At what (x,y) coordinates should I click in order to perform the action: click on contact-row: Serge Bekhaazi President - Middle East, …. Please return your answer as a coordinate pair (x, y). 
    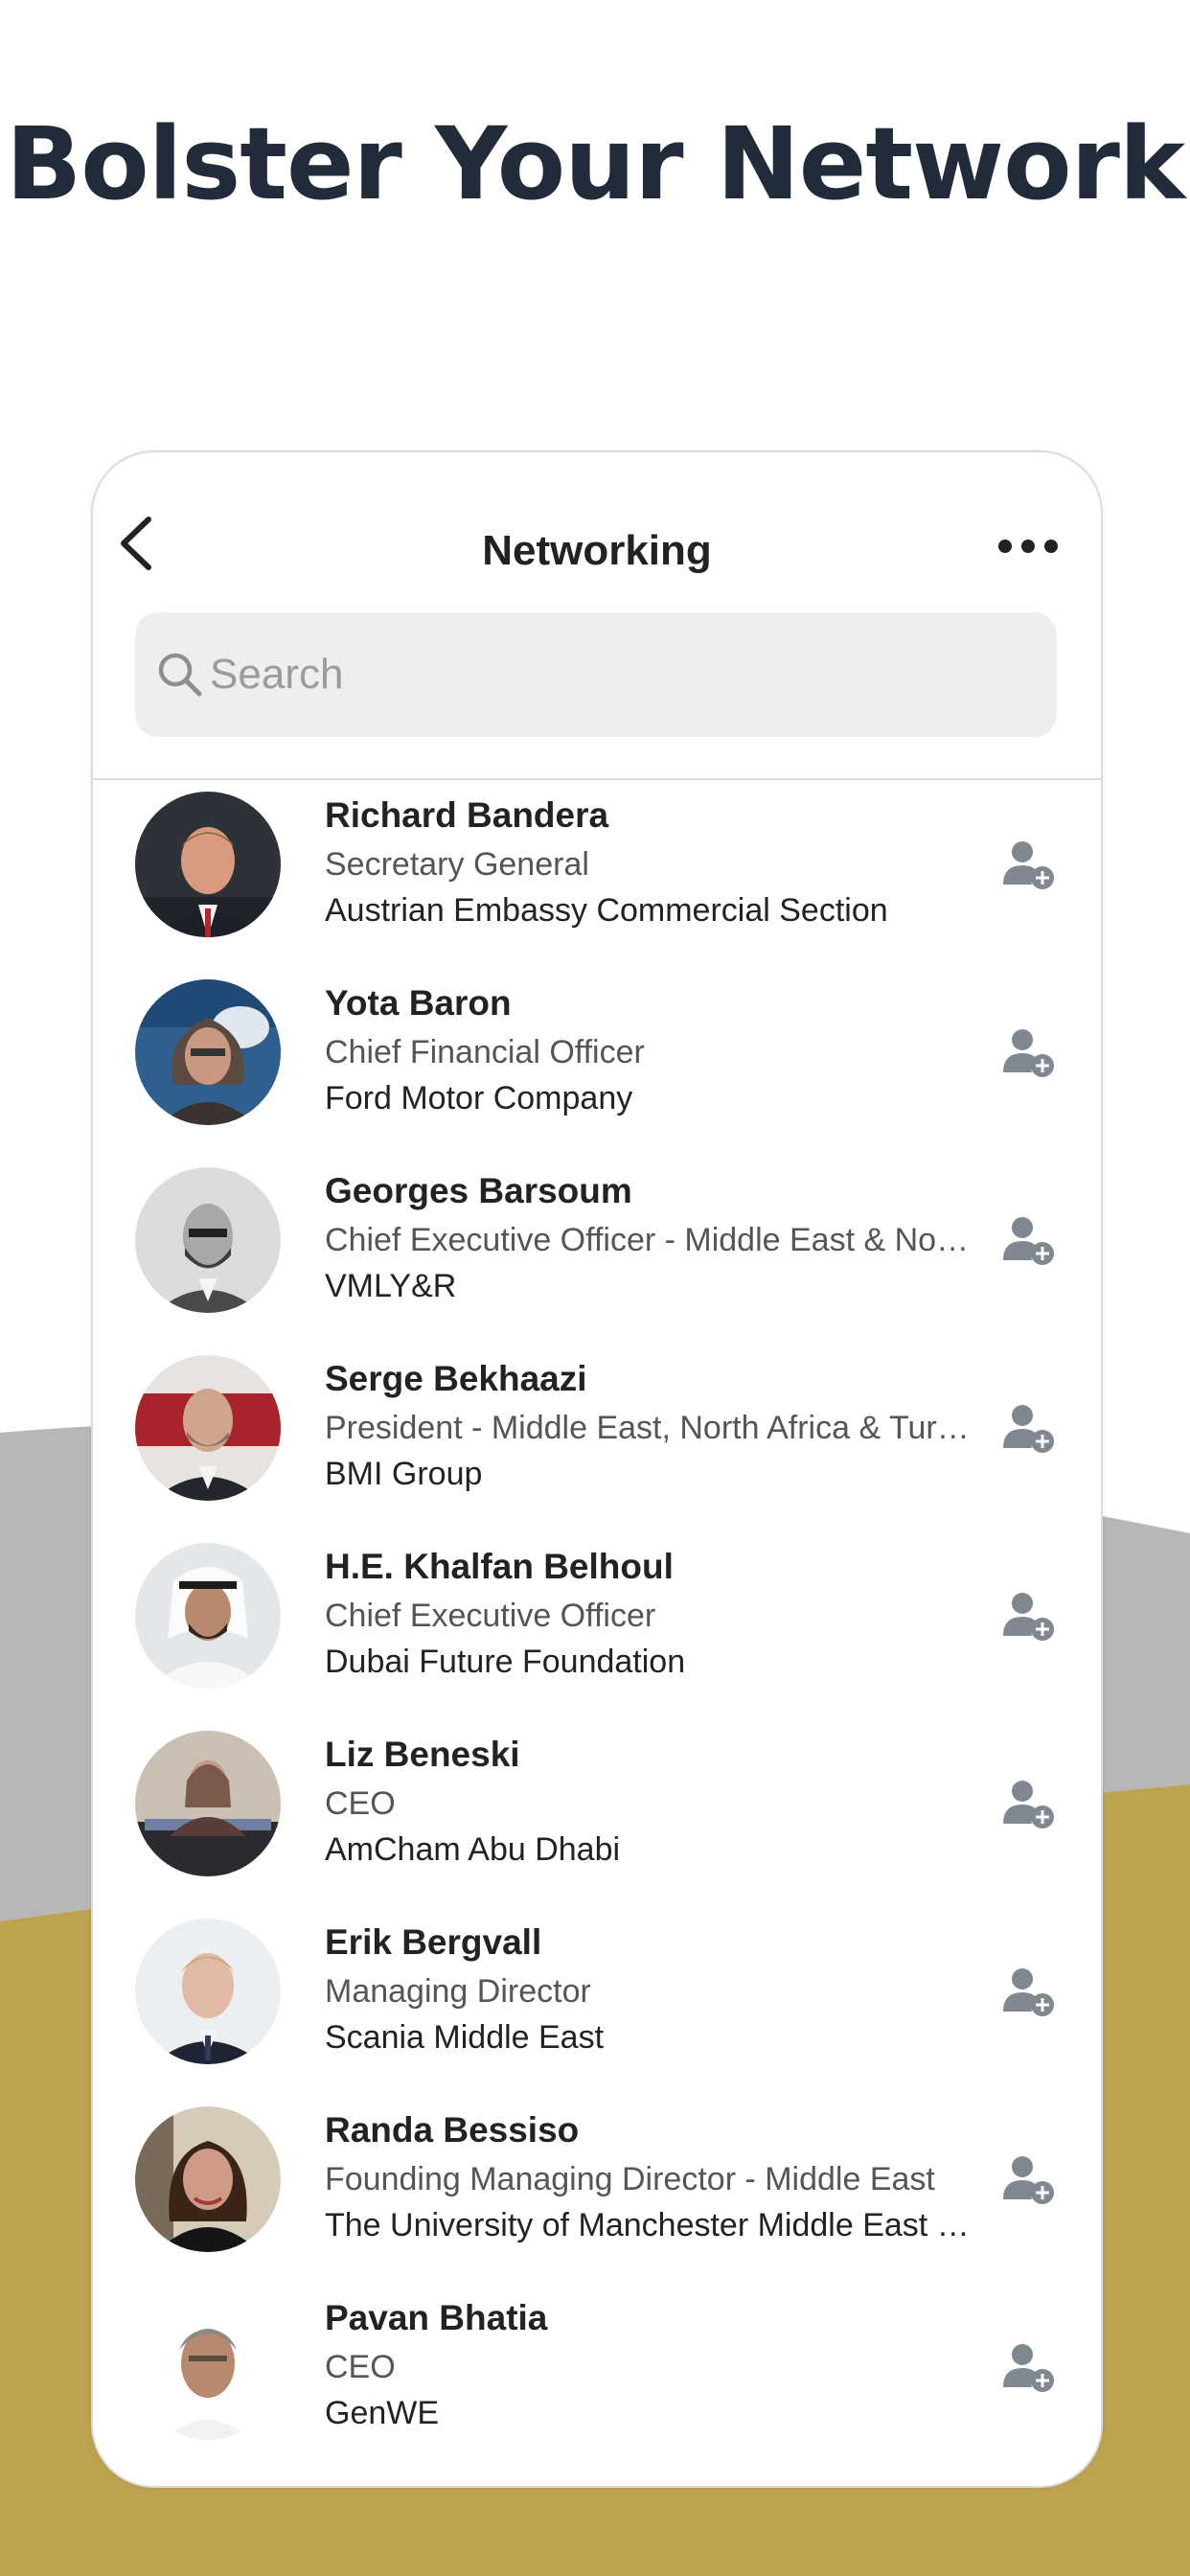
    Looking at the image, I should click on (597, 1438).